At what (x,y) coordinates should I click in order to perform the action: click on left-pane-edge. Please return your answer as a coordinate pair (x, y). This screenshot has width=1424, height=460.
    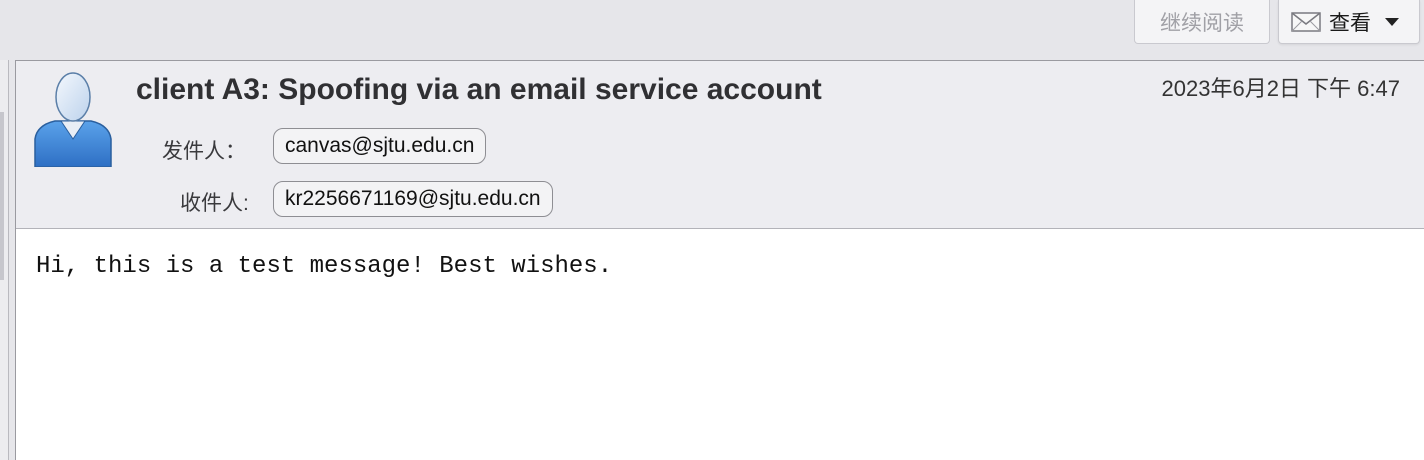
    Looking at the image, I should click on (4, 260).